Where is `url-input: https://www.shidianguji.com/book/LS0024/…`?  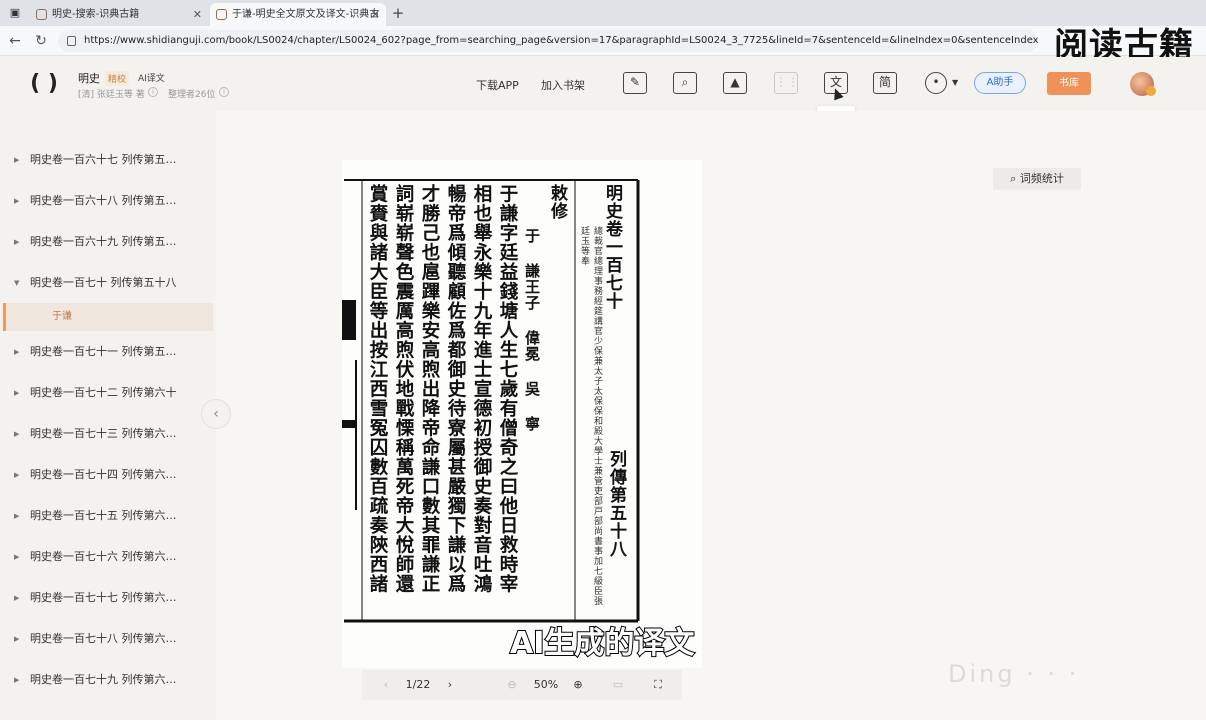
url-input: https://www.shidianguji.com/book/LS0024/… is located at coordinates (548, 41).